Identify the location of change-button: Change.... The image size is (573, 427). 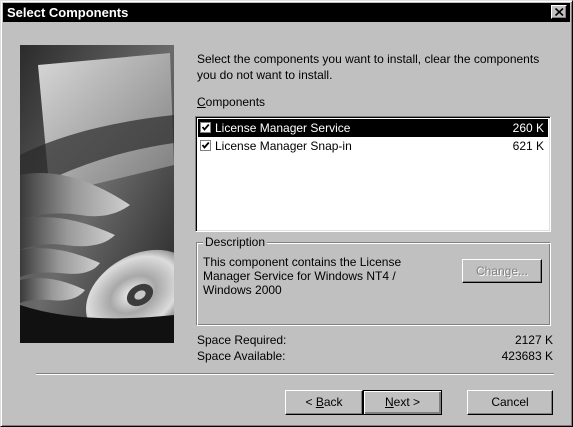
(502, 271).